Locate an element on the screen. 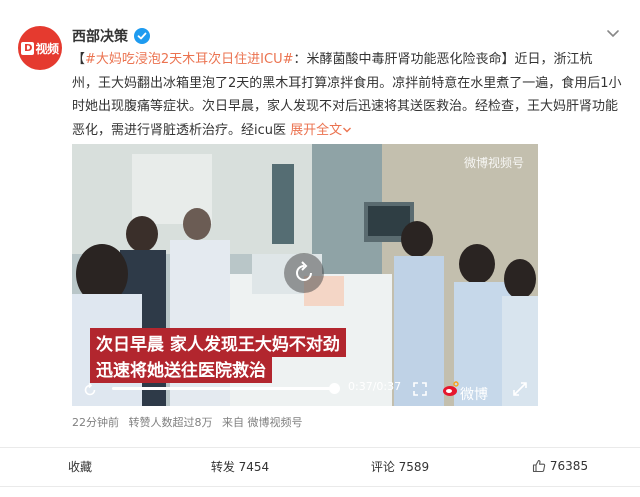 The image size is (640, 497). video-progress-bar is located at coordinates (226, 388).